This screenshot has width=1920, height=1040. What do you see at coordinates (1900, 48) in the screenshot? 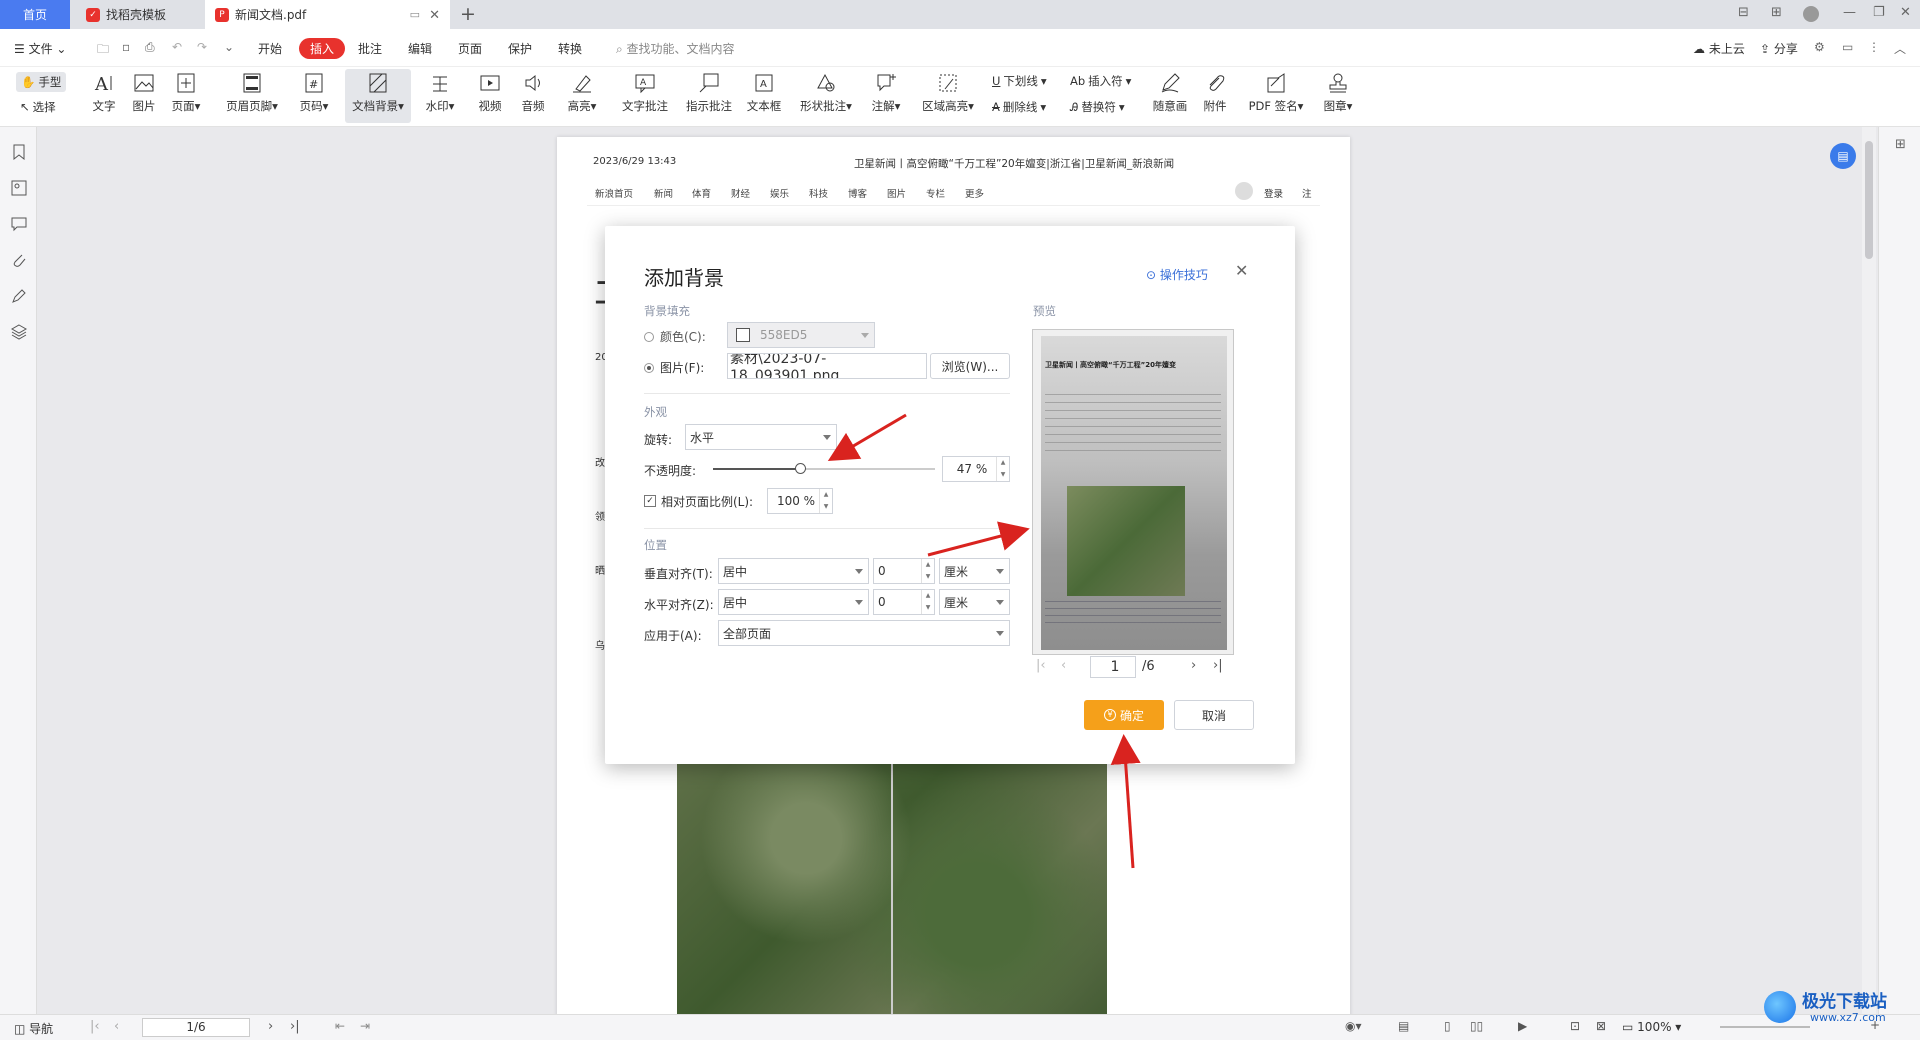
I see `collapse-ribbon-icon: ︿` at bounding box center [1900, 48].